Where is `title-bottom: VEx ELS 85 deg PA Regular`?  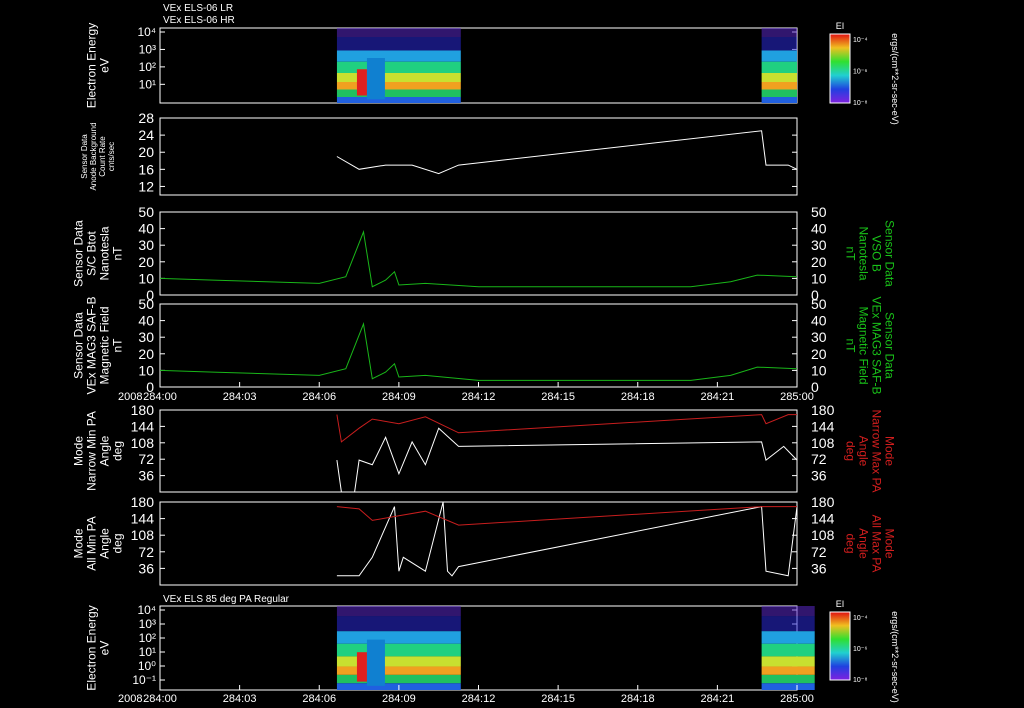 title-bottom: VEx ELS 85 deg PA Regular is located at coordinates (226, 599).